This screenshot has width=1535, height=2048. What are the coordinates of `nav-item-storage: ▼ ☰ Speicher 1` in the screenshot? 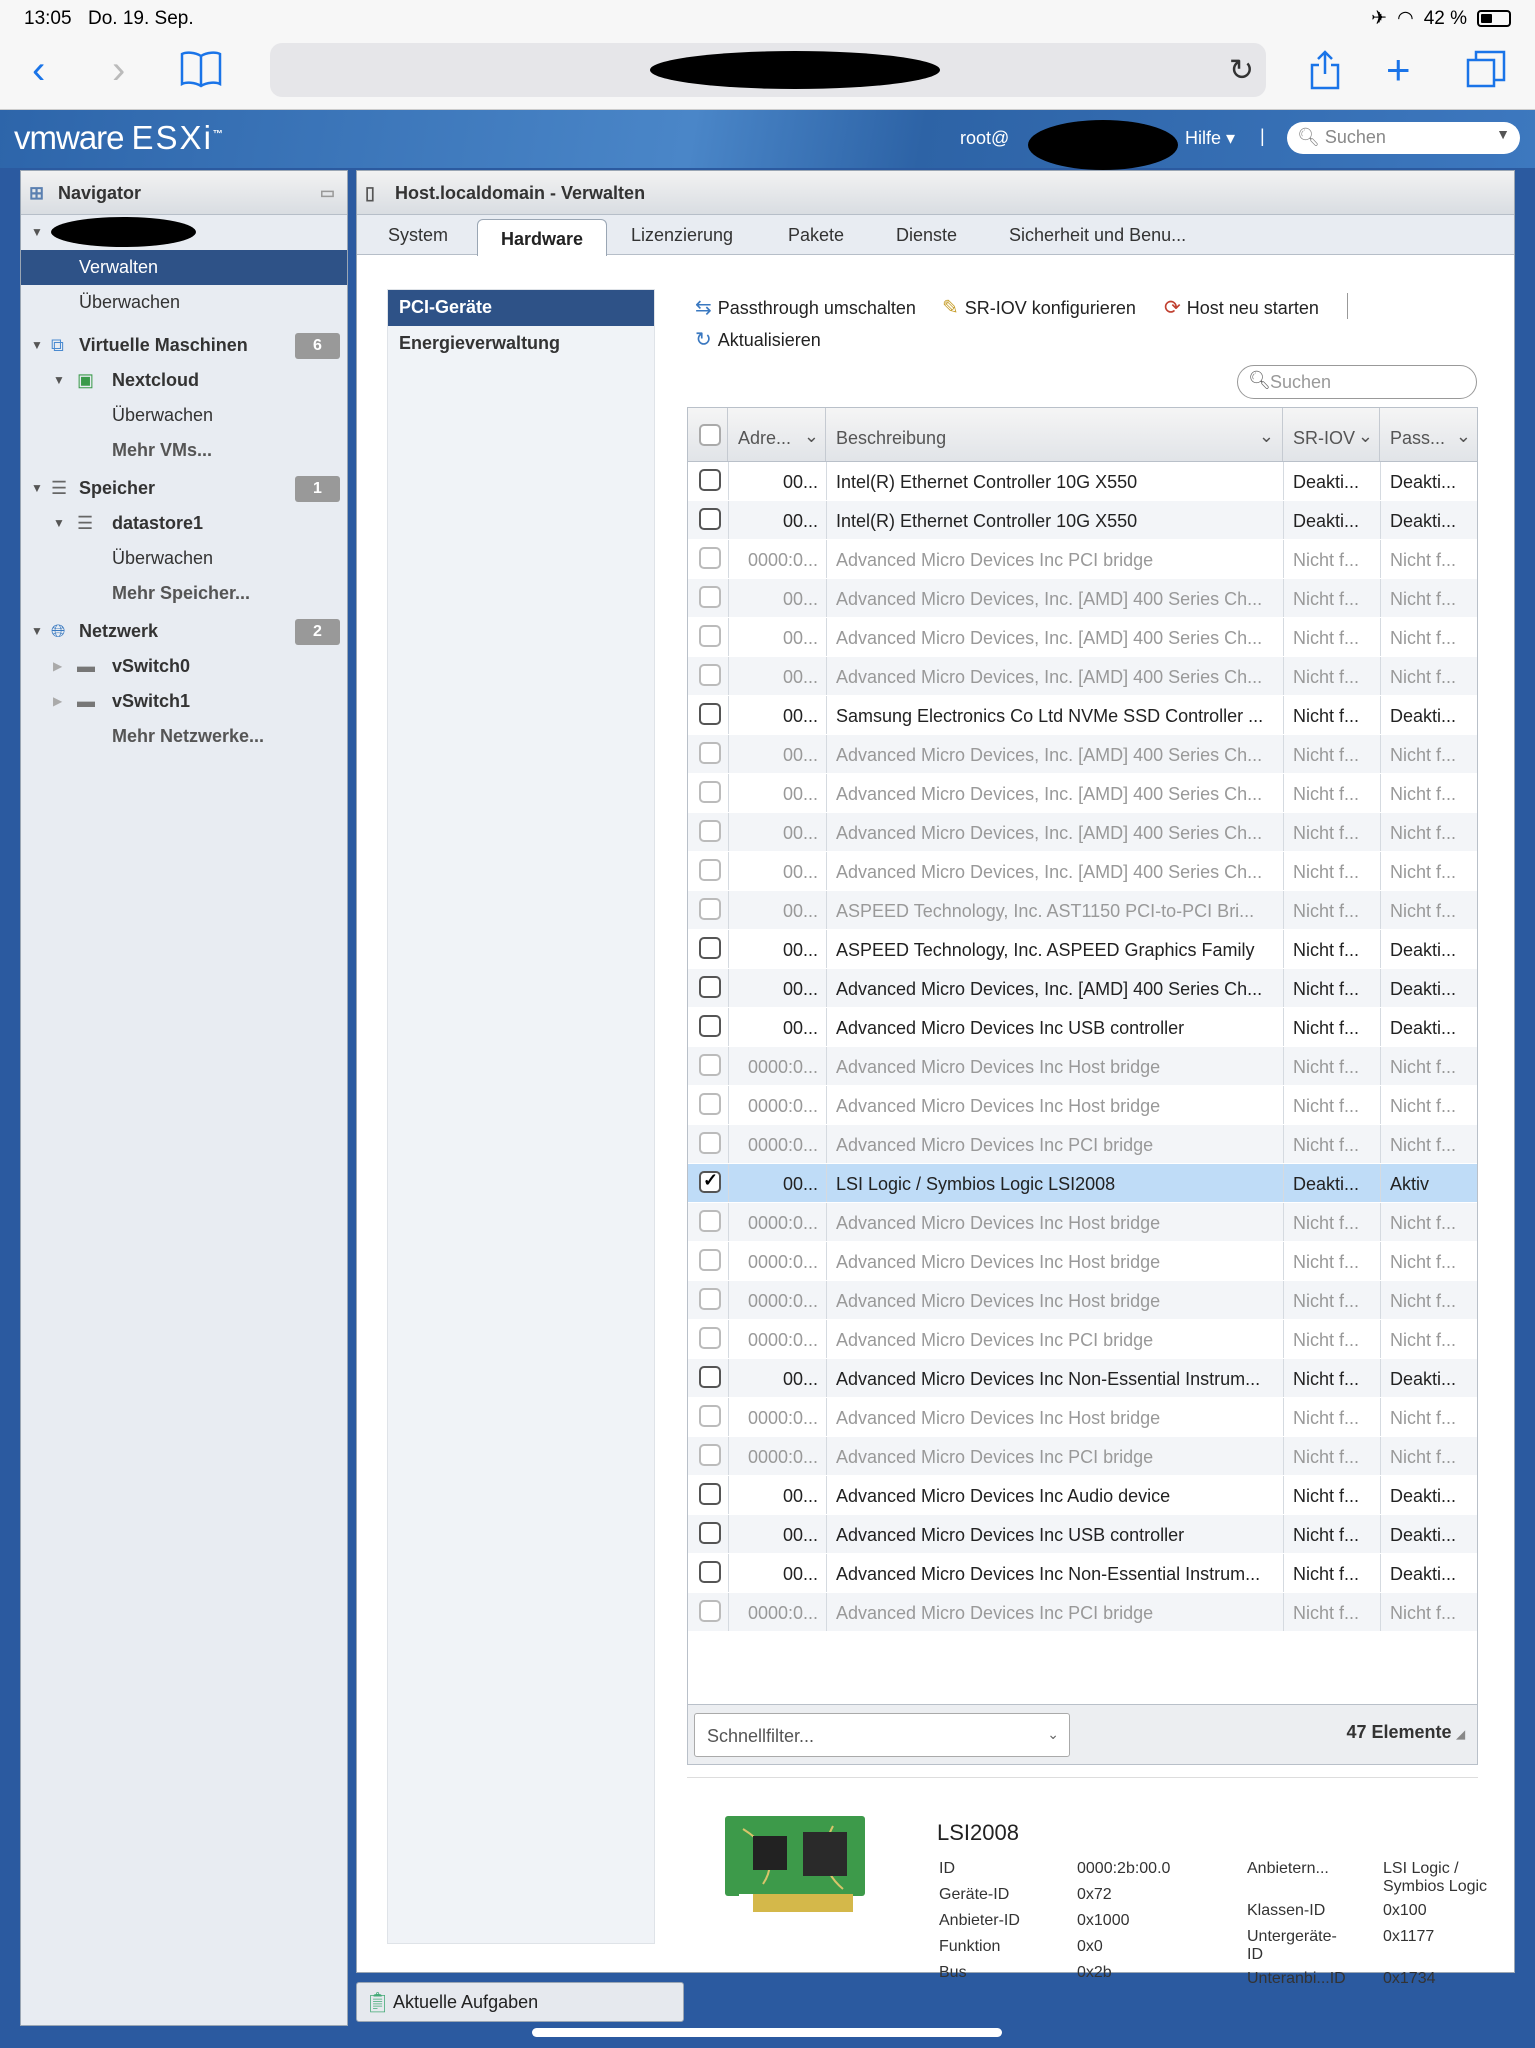 It's located at (184, 488).